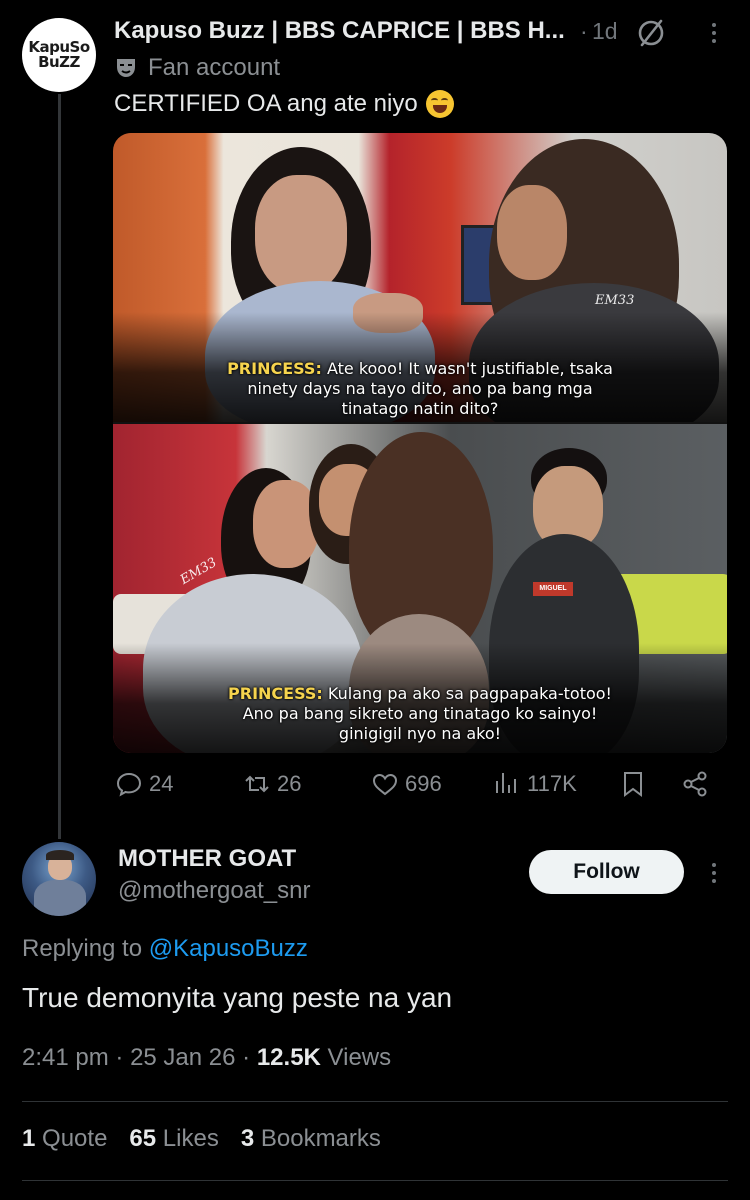 This screenshot has width=750, height=1200. I want to click on reply-time: 2:41 pm, so click(65, 1057).